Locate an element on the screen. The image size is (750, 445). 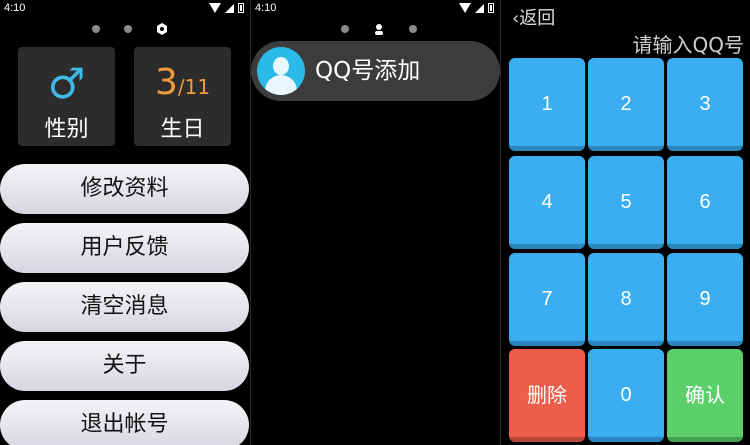
gender-tile: ♂ 性别 is located at coordinates (66, 96).